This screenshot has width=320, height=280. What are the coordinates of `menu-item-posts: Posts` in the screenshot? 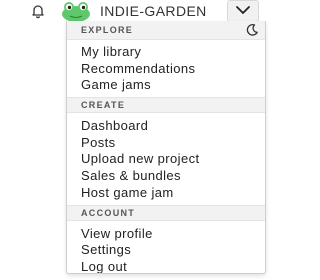 It's located at (166, 143).